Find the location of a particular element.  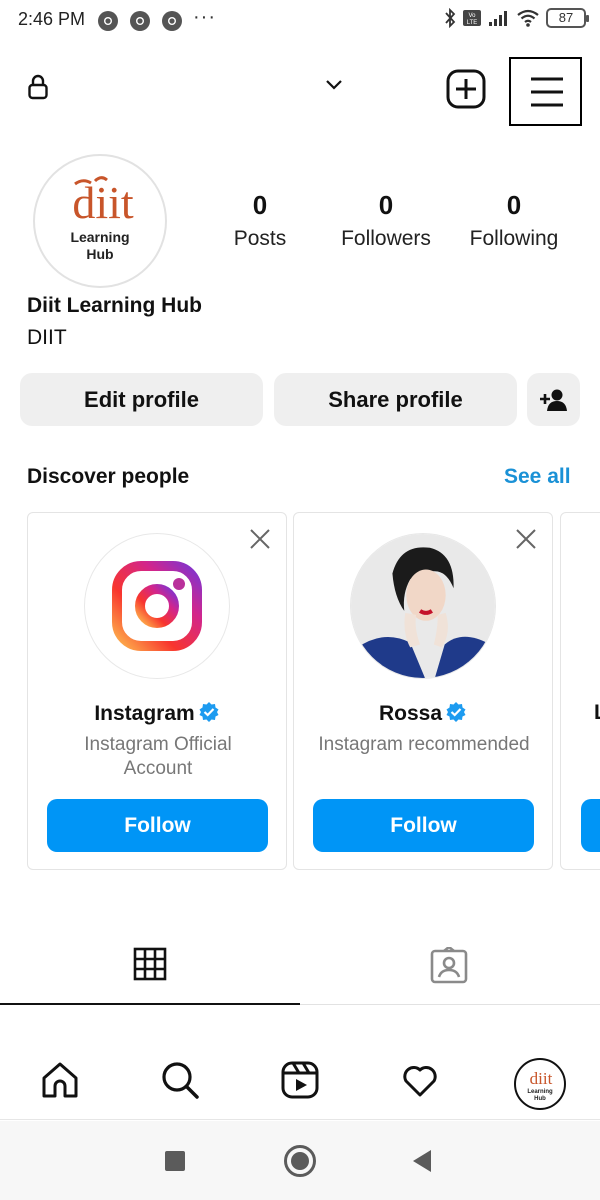

person-photo is located at coordinates (423, 606).